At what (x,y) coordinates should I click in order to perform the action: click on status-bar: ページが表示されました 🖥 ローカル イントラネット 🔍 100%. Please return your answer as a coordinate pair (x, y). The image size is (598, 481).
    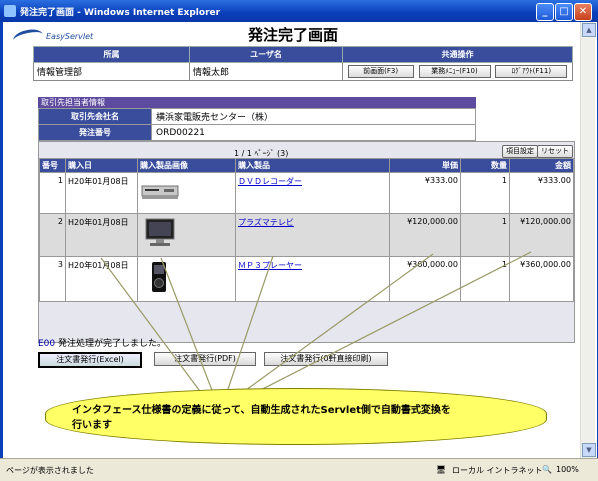
    Looking at the image, I should click on (299, 469).